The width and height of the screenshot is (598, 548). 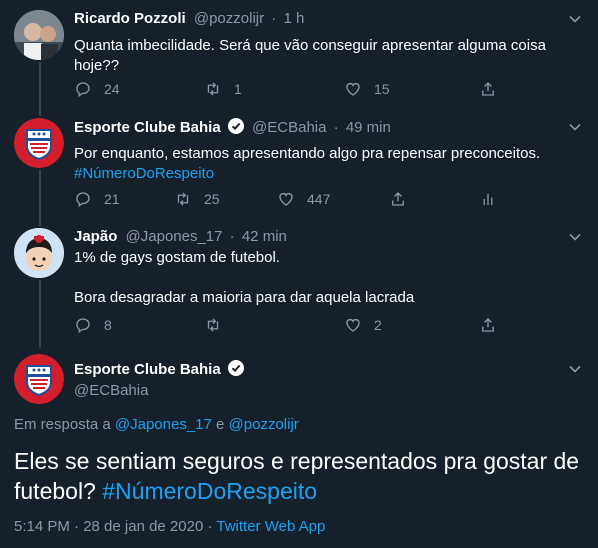 I want to click on tweet-header: Ricardo Pozzoli @pozzolijr · 1 h, so click(x=189, y=18).